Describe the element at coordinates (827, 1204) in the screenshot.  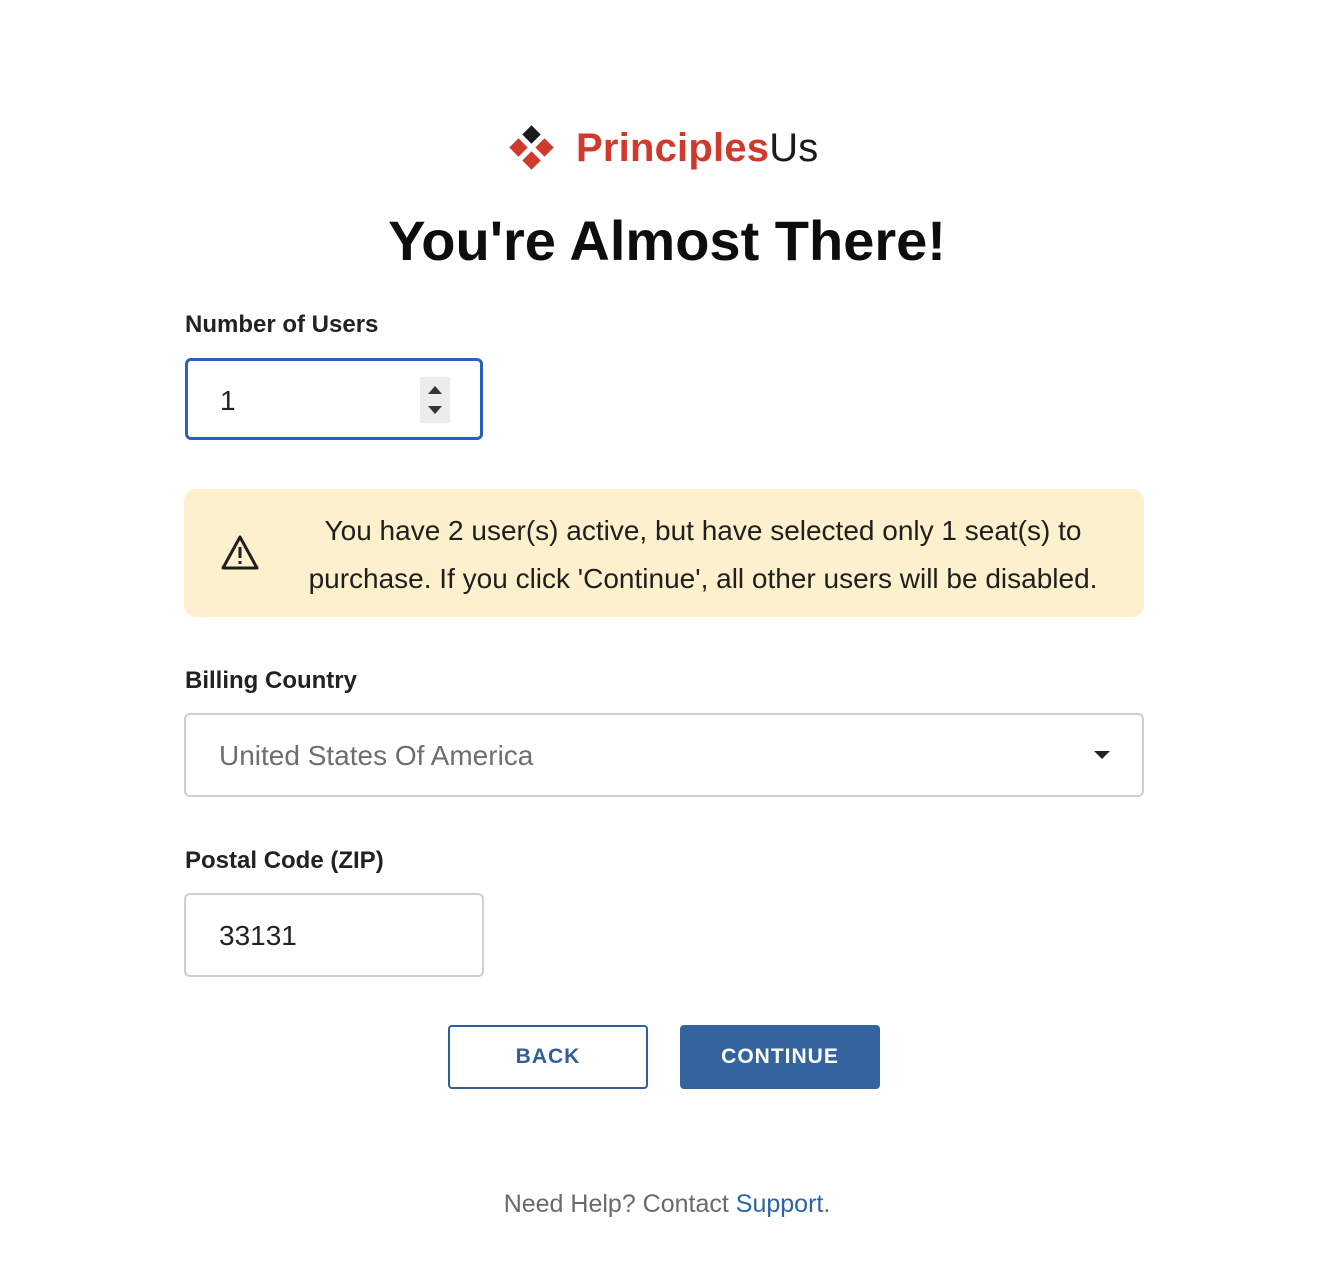
I see `help-suffix: .` at that location.